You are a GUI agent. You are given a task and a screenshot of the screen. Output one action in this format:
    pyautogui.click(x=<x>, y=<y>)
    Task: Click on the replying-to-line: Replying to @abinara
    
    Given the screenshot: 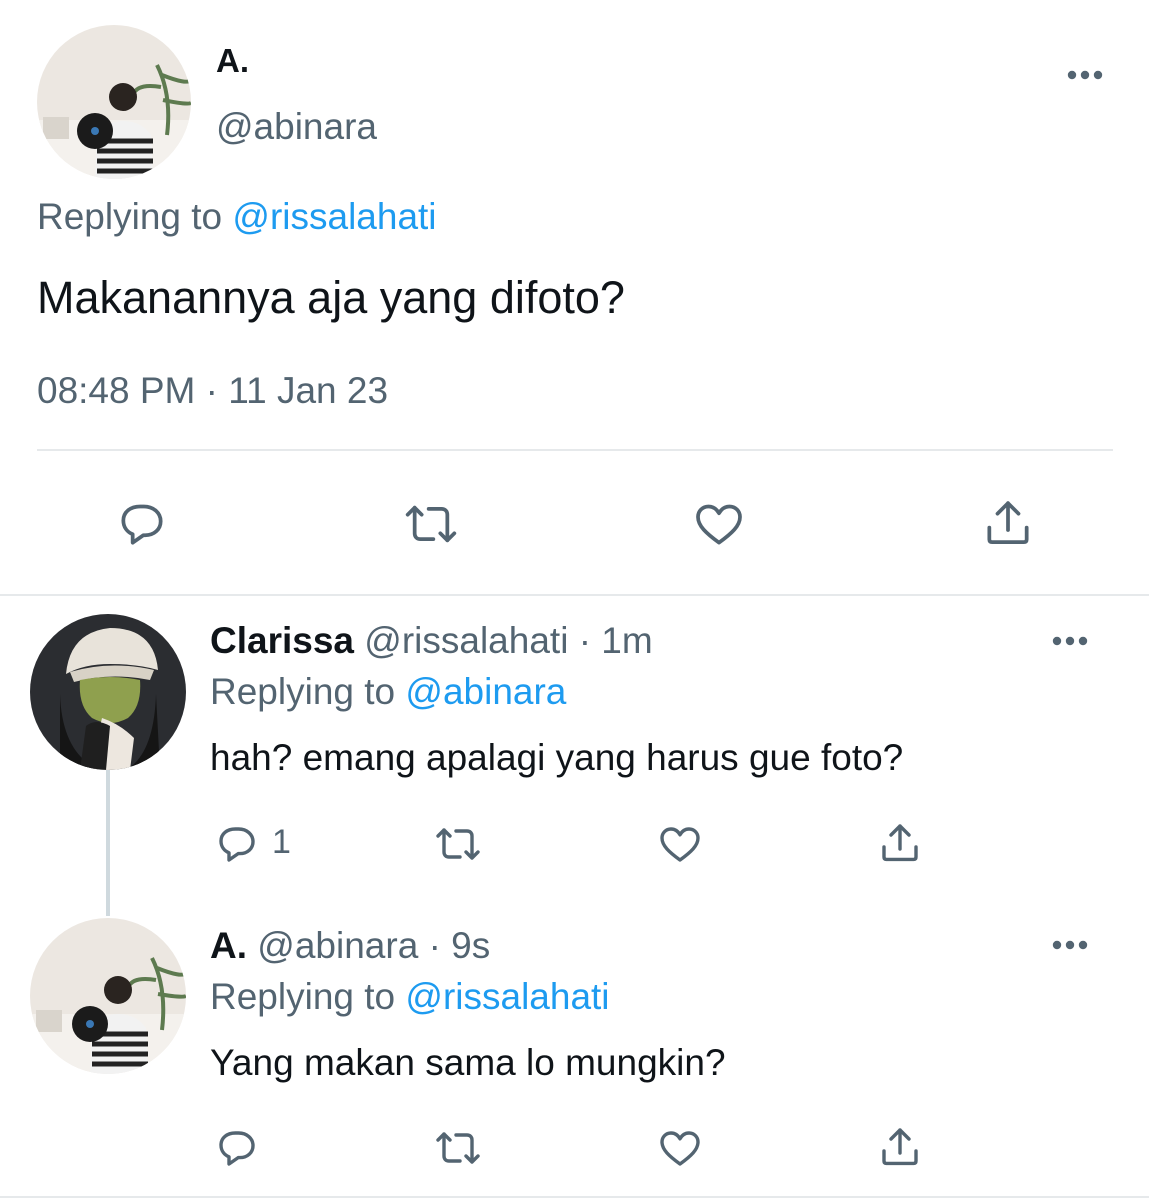 What is the action you would take?
    pyautogui.click(x=388, y=692)
    